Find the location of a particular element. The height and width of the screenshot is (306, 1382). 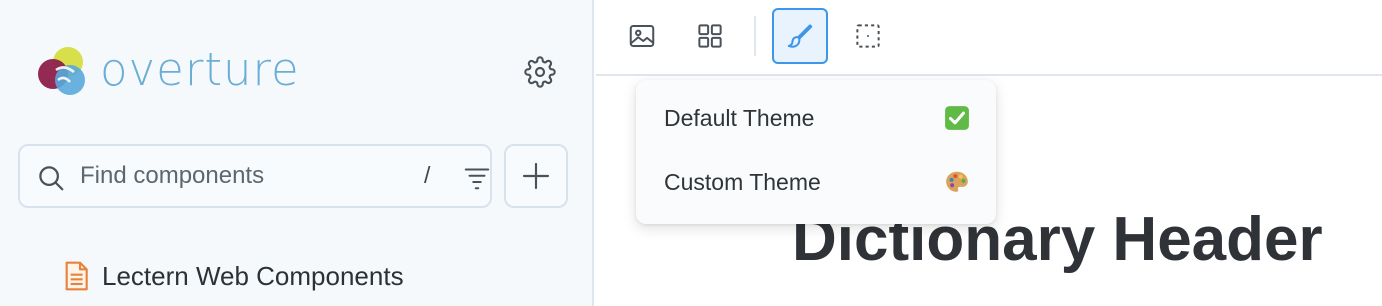

outline-icon is located at coordinates (868, 36).